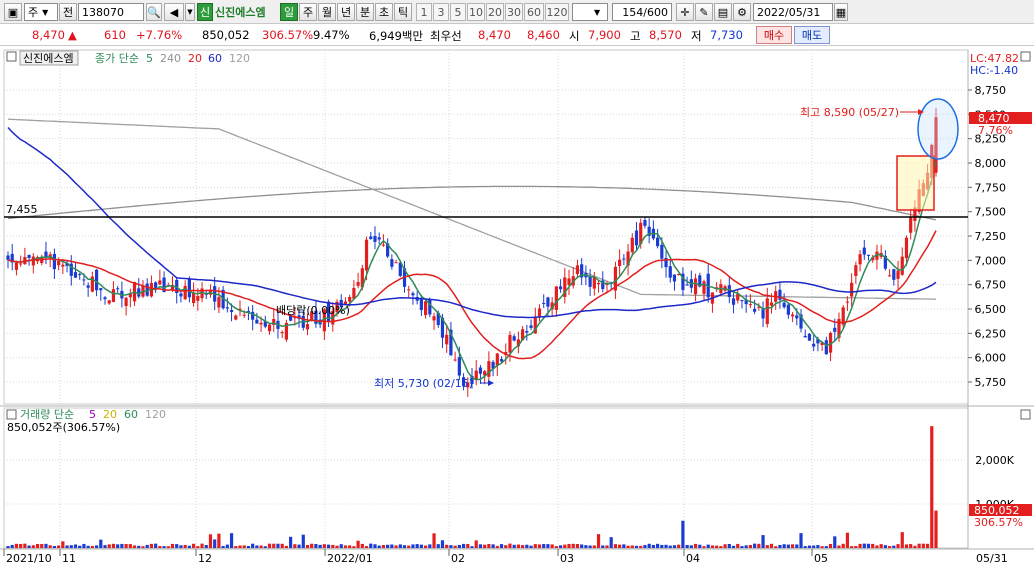  I want to click on x-axis-label: 03, so click(567, 558).